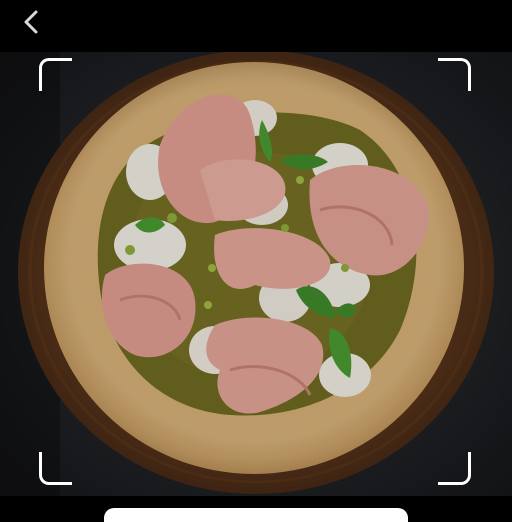  Describe the element at coordinates (454, 74) in the screenshot. I see `scan-frame-corner-top-right` at that location.